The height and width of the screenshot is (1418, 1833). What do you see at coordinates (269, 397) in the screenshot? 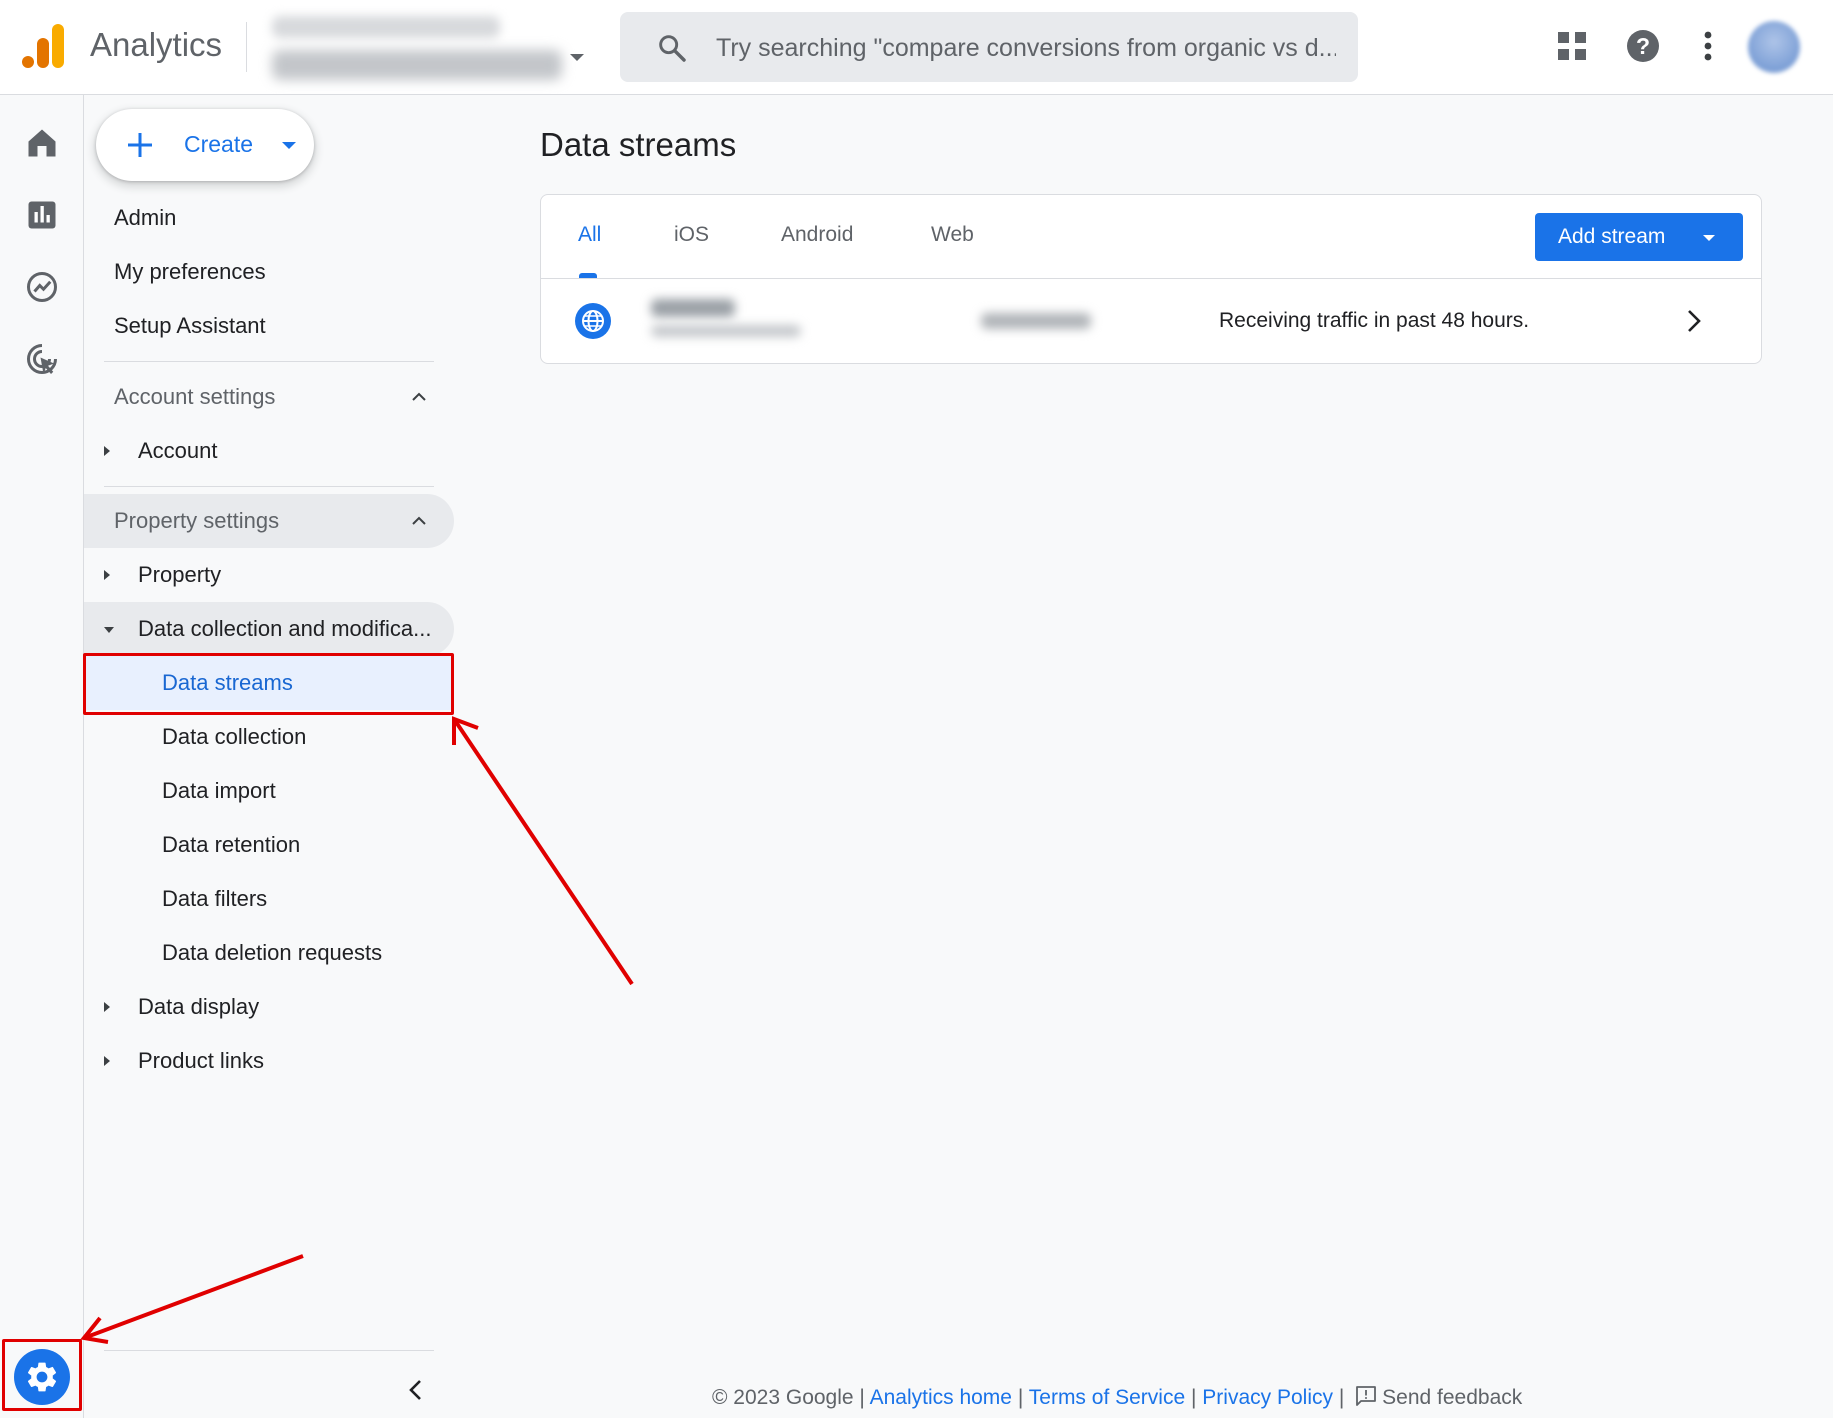
I see `section-account-settings: Account settings` at bounding box center [269, 397].